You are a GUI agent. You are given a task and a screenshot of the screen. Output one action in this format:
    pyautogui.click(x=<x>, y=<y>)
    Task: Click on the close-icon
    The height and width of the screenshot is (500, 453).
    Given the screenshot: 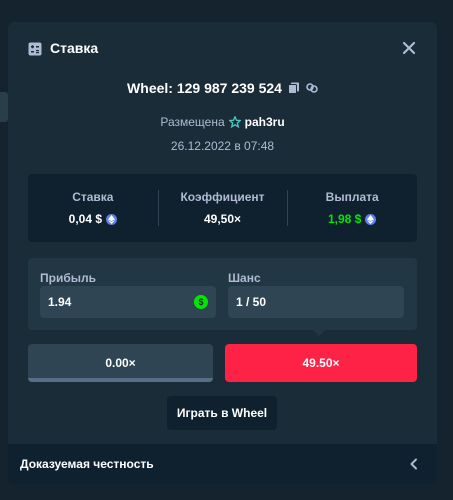 What is the action you would take?
    pyautogui.click(x=409, y=48)
    